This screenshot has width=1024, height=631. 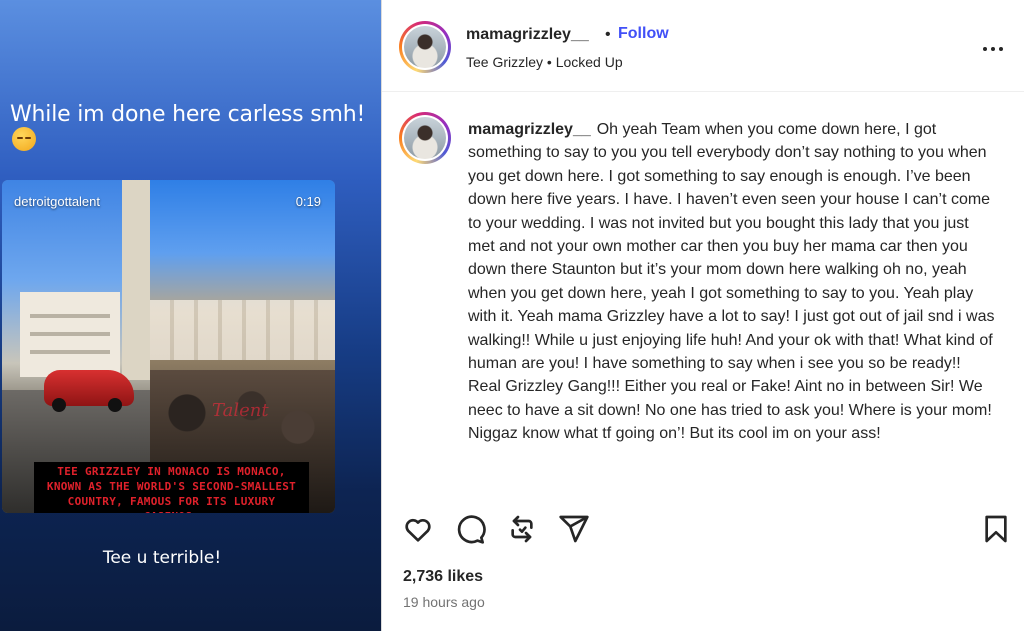 What do you see at coordinates (240, 410) in the screenshot?
I see `video-watermark: Talent` at bounding box center [240, 410].